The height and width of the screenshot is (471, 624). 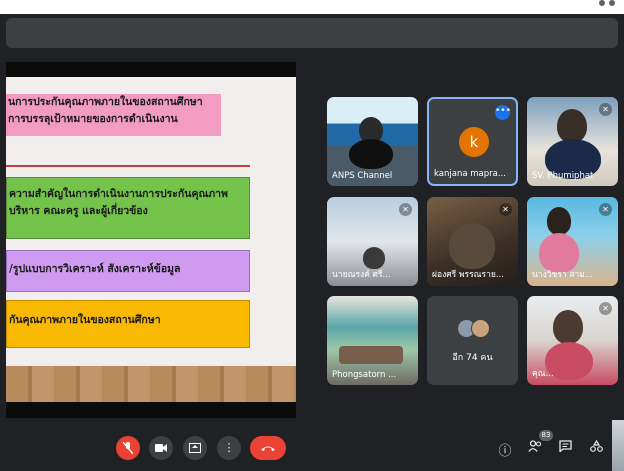 What do you see at coordinates (362, 176) in the screenshot?
I see `participant-name: ANPS Channel` at bounding box center [362, 176].